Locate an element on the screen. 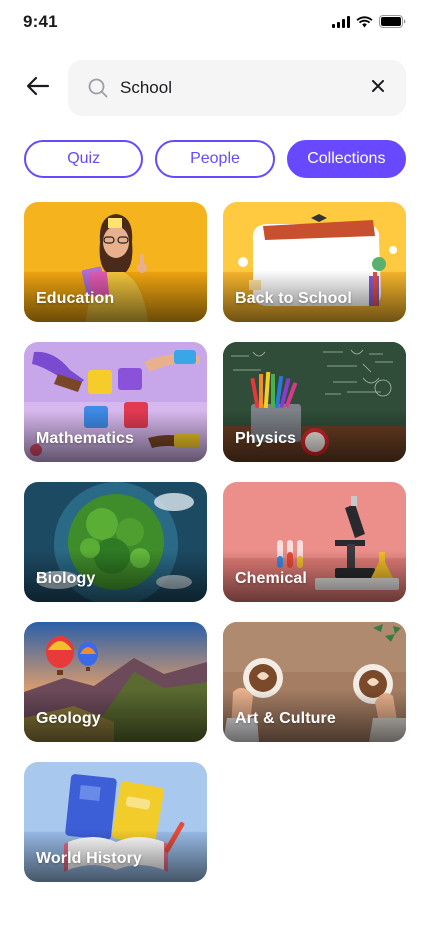  collection-card-biology: Biology is located at coordinates (115, 542).